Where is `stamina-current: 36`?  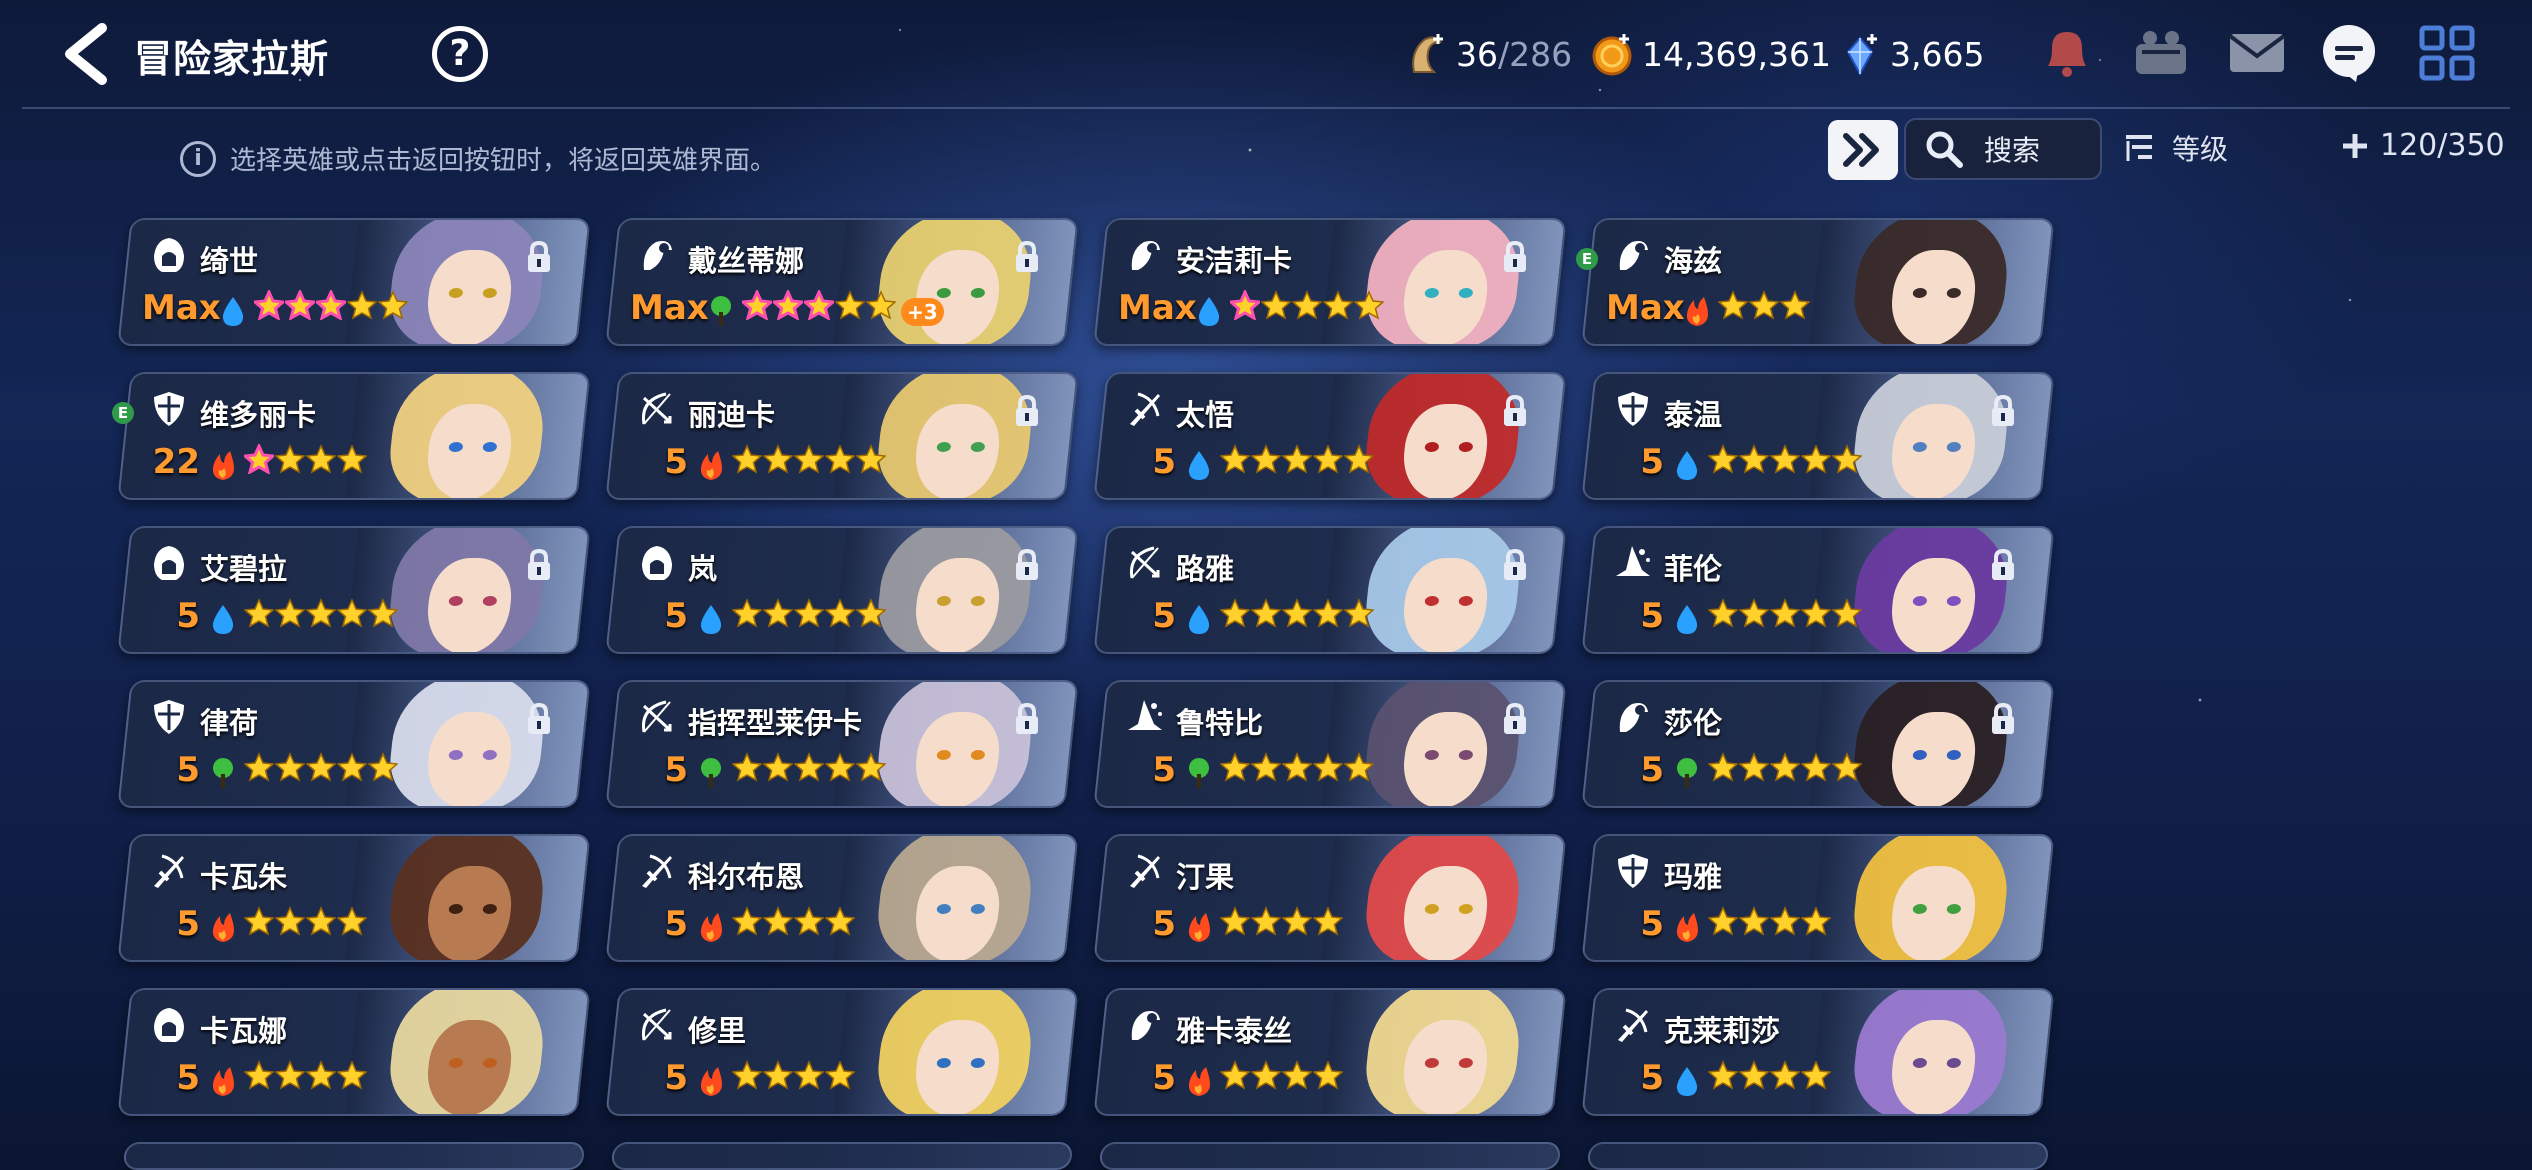
stamina-current: 36 is located at coordinates (1477, 54).